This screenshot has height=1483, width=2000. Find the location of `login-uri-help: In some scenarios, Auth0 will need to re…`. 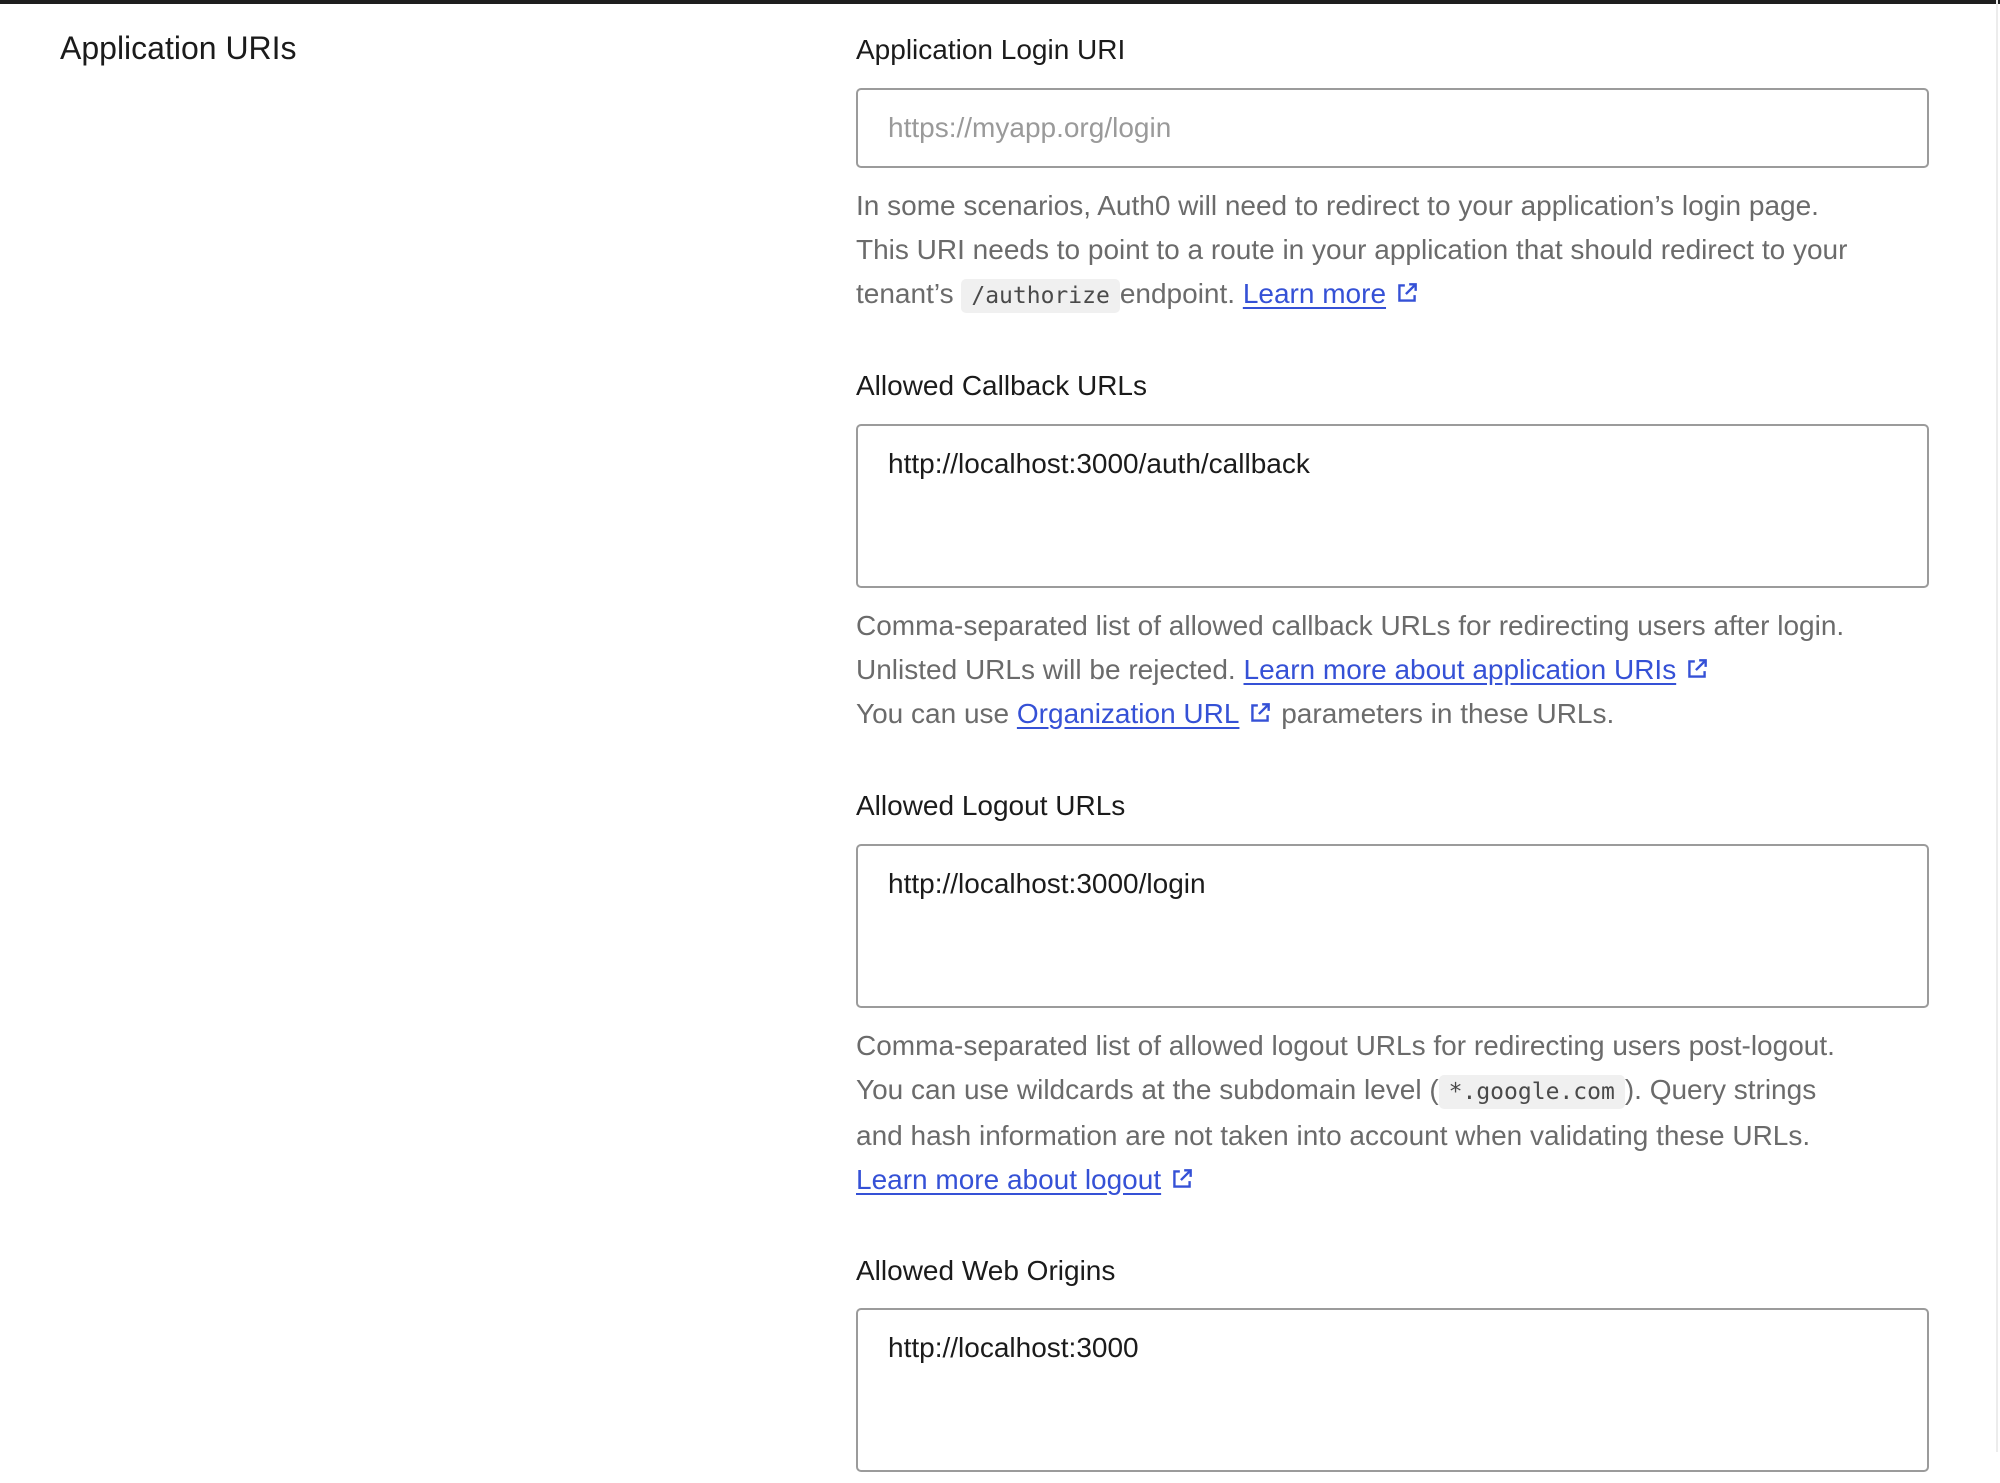

login-uri-help: In some scenarios, Auth0 will need to re… is located at coordinates (1392, 251).